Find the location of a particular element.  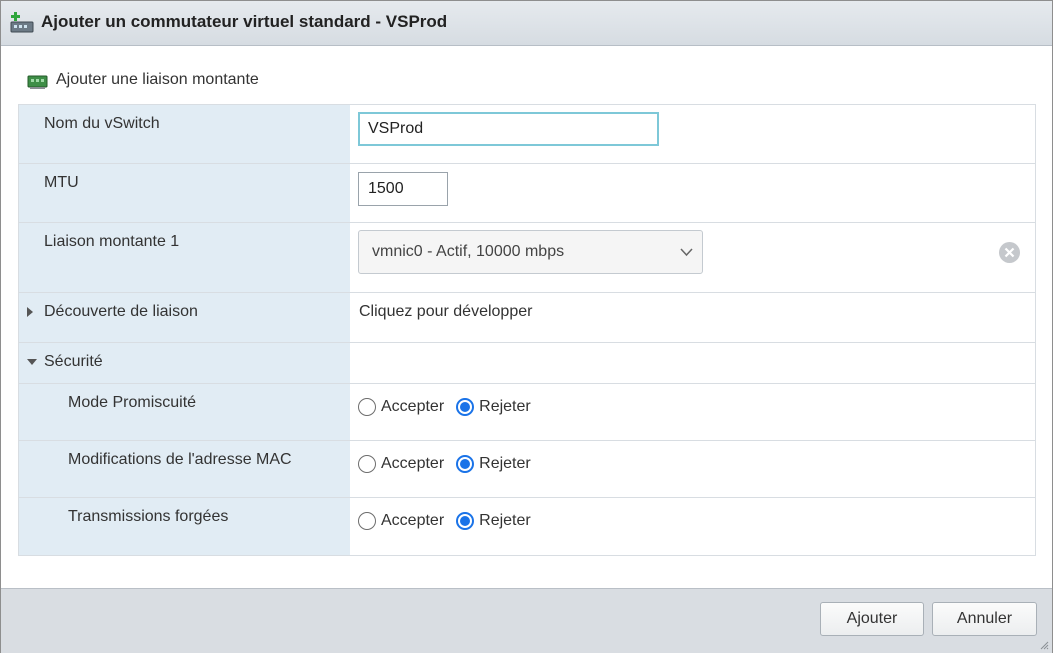

link-discovery-expand-link: Cliquez pour développer is located at coordinates (445, 312).